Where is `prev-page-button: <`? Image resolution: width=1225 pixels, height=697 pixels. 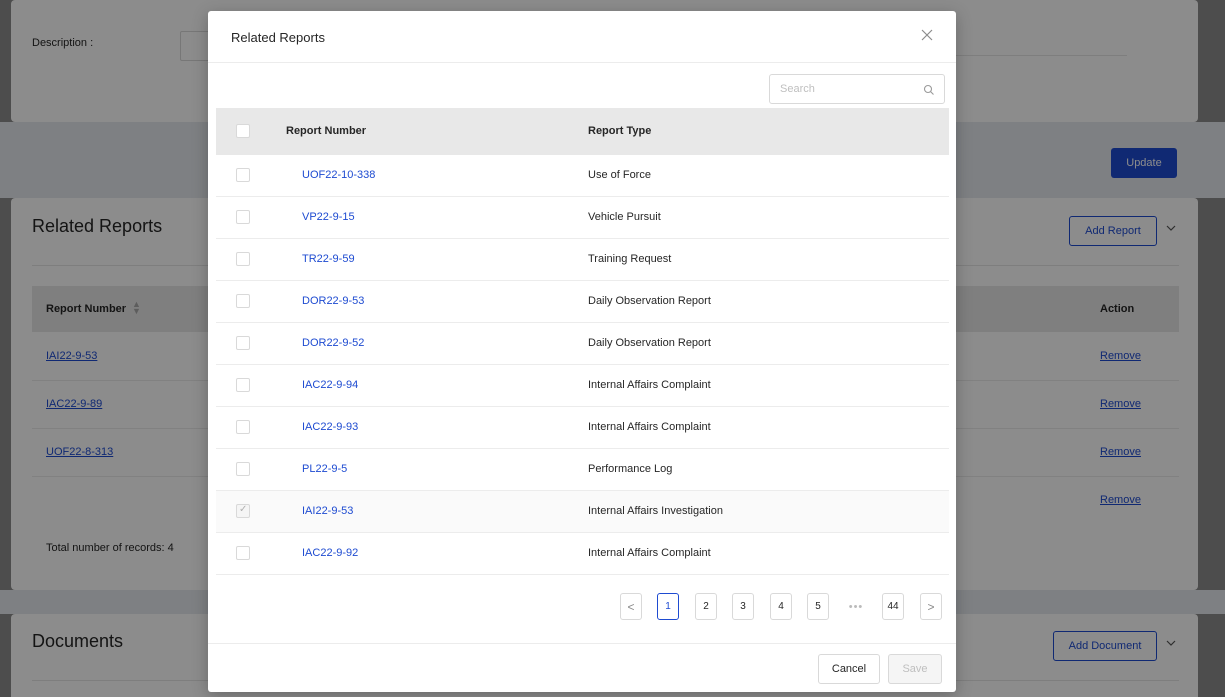
prev-page-button: < is located at coordinates (631, 606).